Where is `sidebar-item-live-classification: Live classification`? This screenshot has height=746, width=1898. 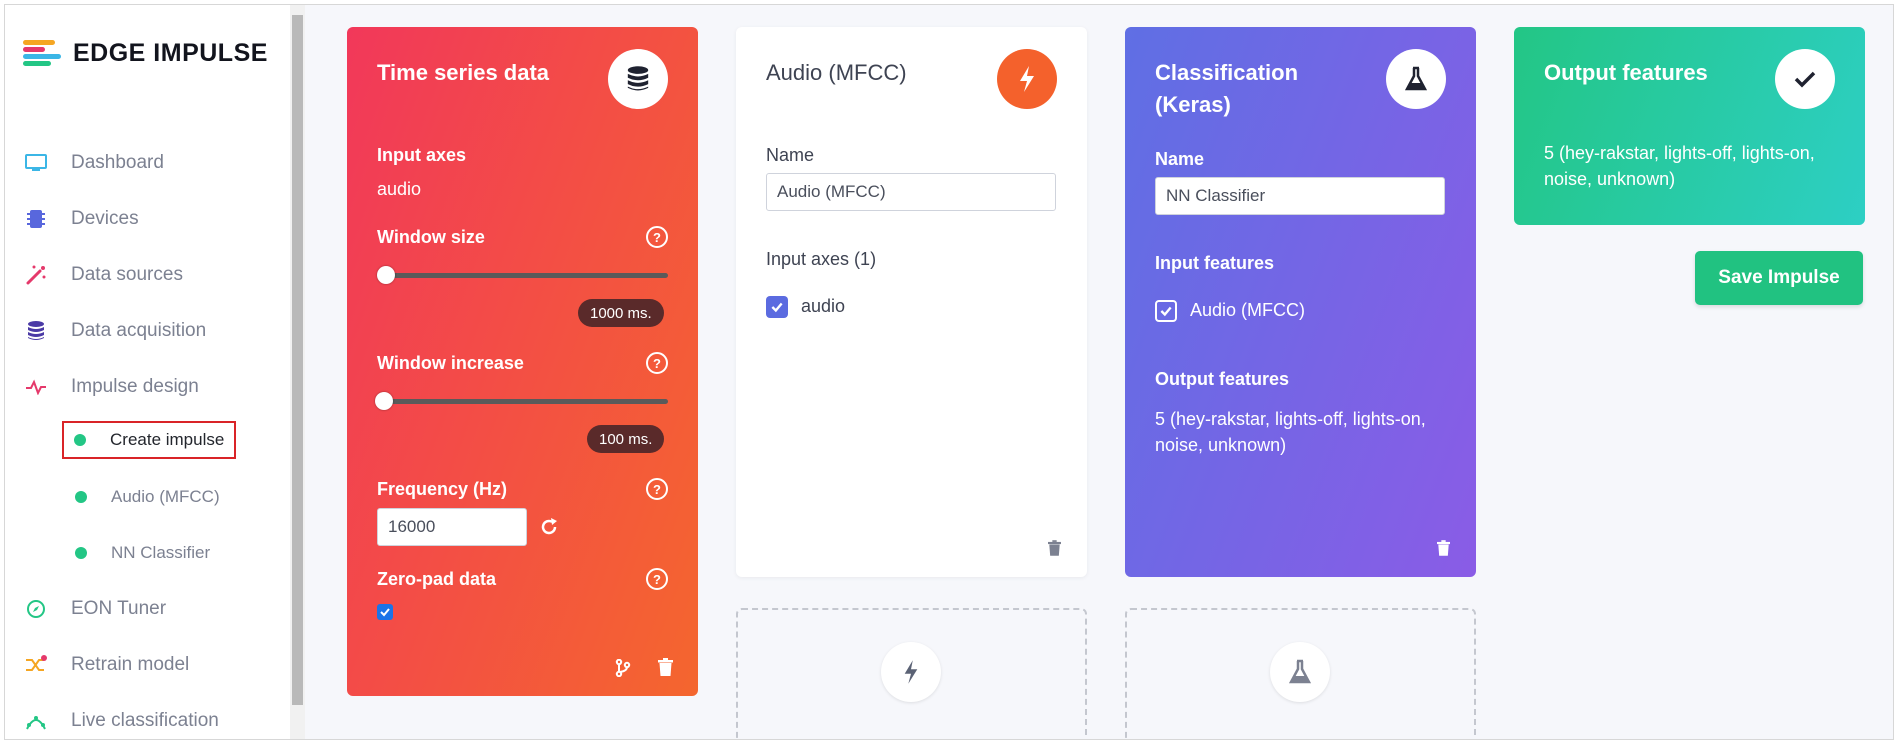 sidebar-item-live-classification: Live classification is located at coordinates (121, 721).